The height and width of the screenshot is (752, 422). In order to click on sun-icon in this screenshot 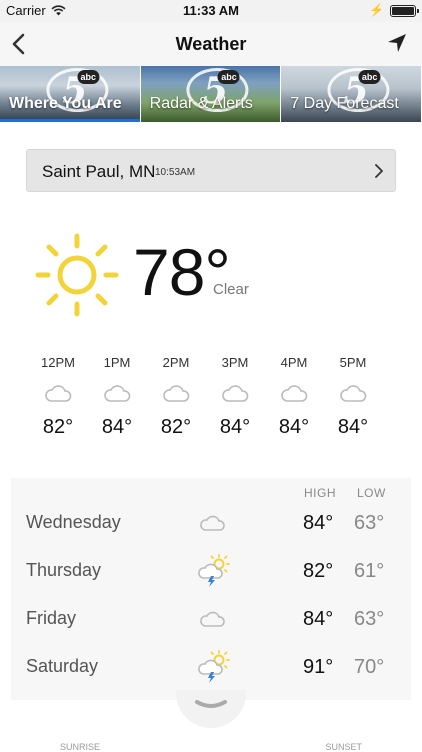, I will do `click(77, 275)`.